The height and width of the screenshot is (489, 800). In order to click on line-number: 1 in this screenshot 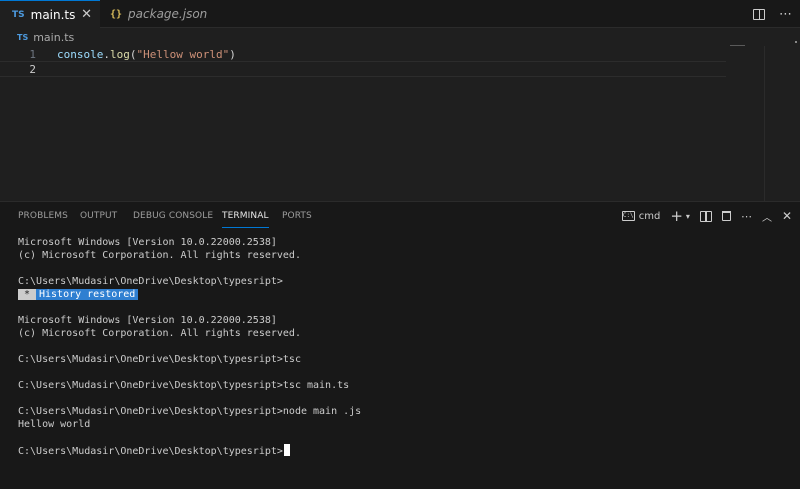, I will do `click(32, 54)`.